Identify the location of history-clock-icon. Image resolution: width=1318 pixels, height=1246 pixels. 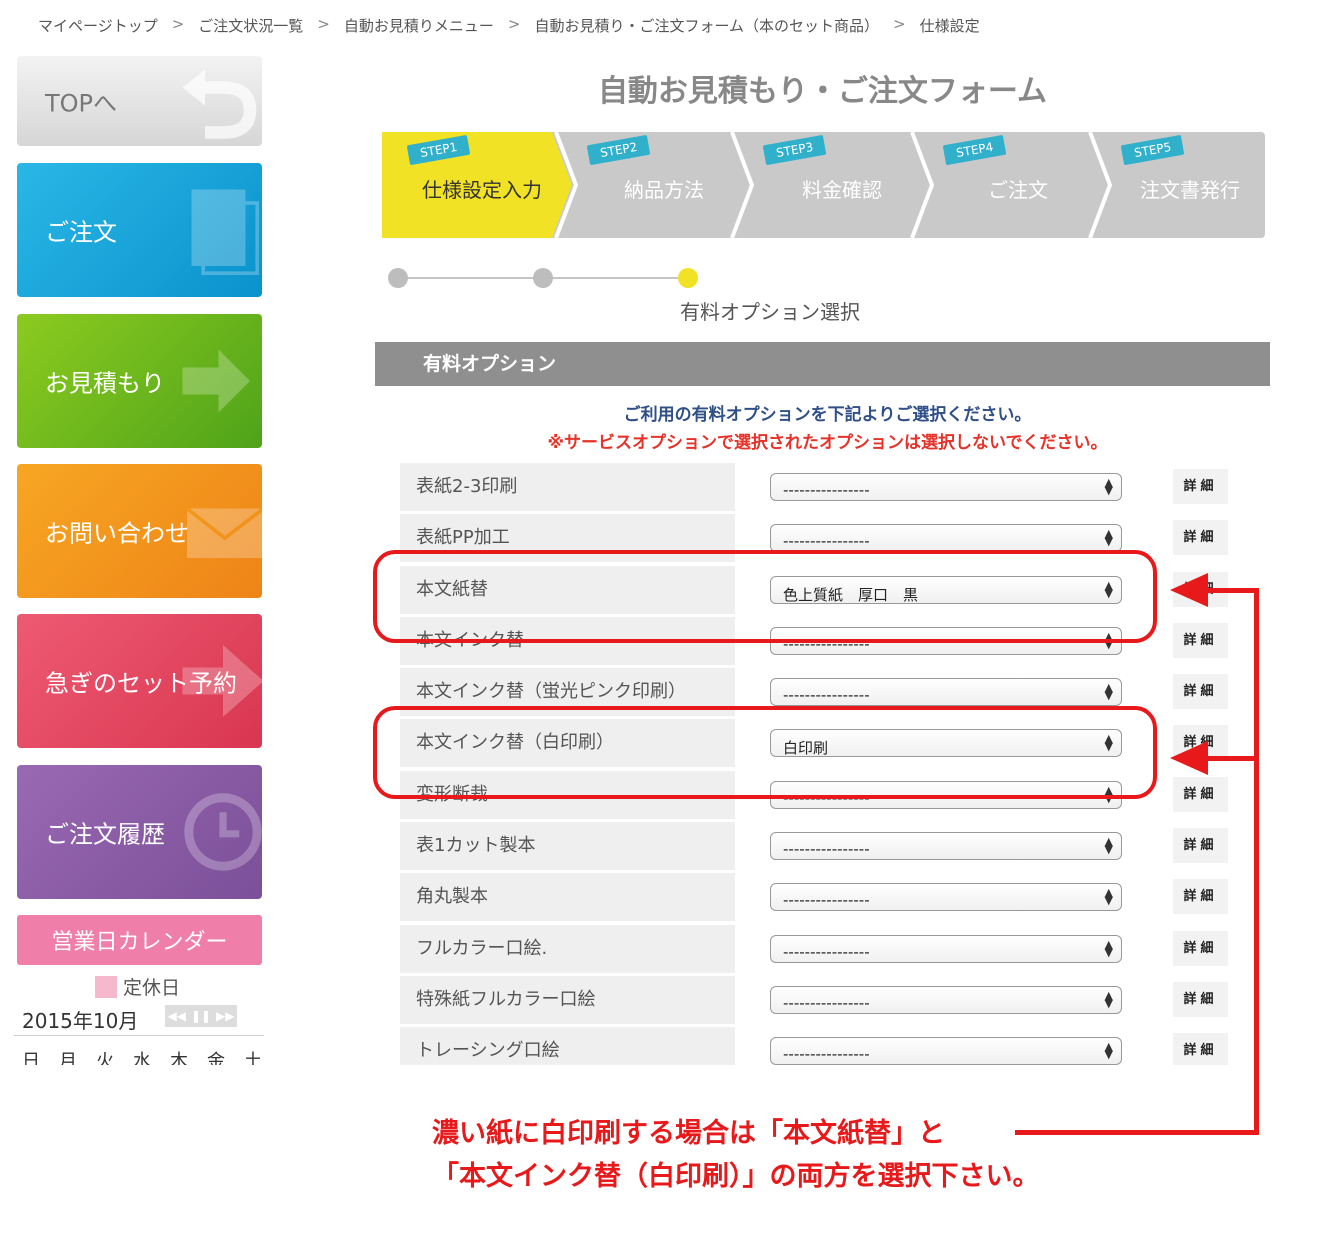
(223, 832).